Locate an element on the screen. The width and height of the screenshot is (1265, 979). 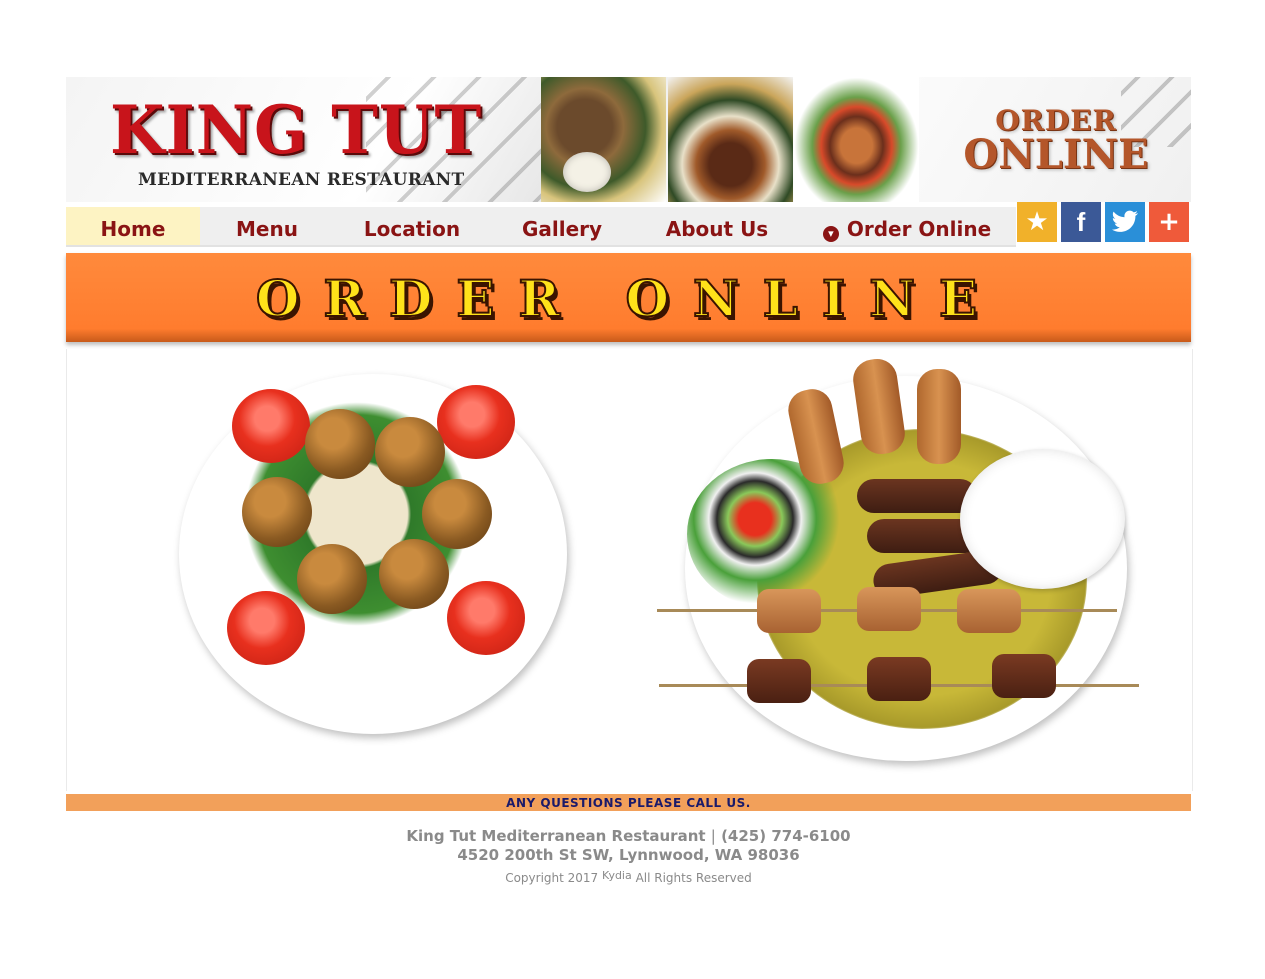
call-us-bar: ANY QUESTIONS PLEASE CALL US. is located at coordinates (628, 802).